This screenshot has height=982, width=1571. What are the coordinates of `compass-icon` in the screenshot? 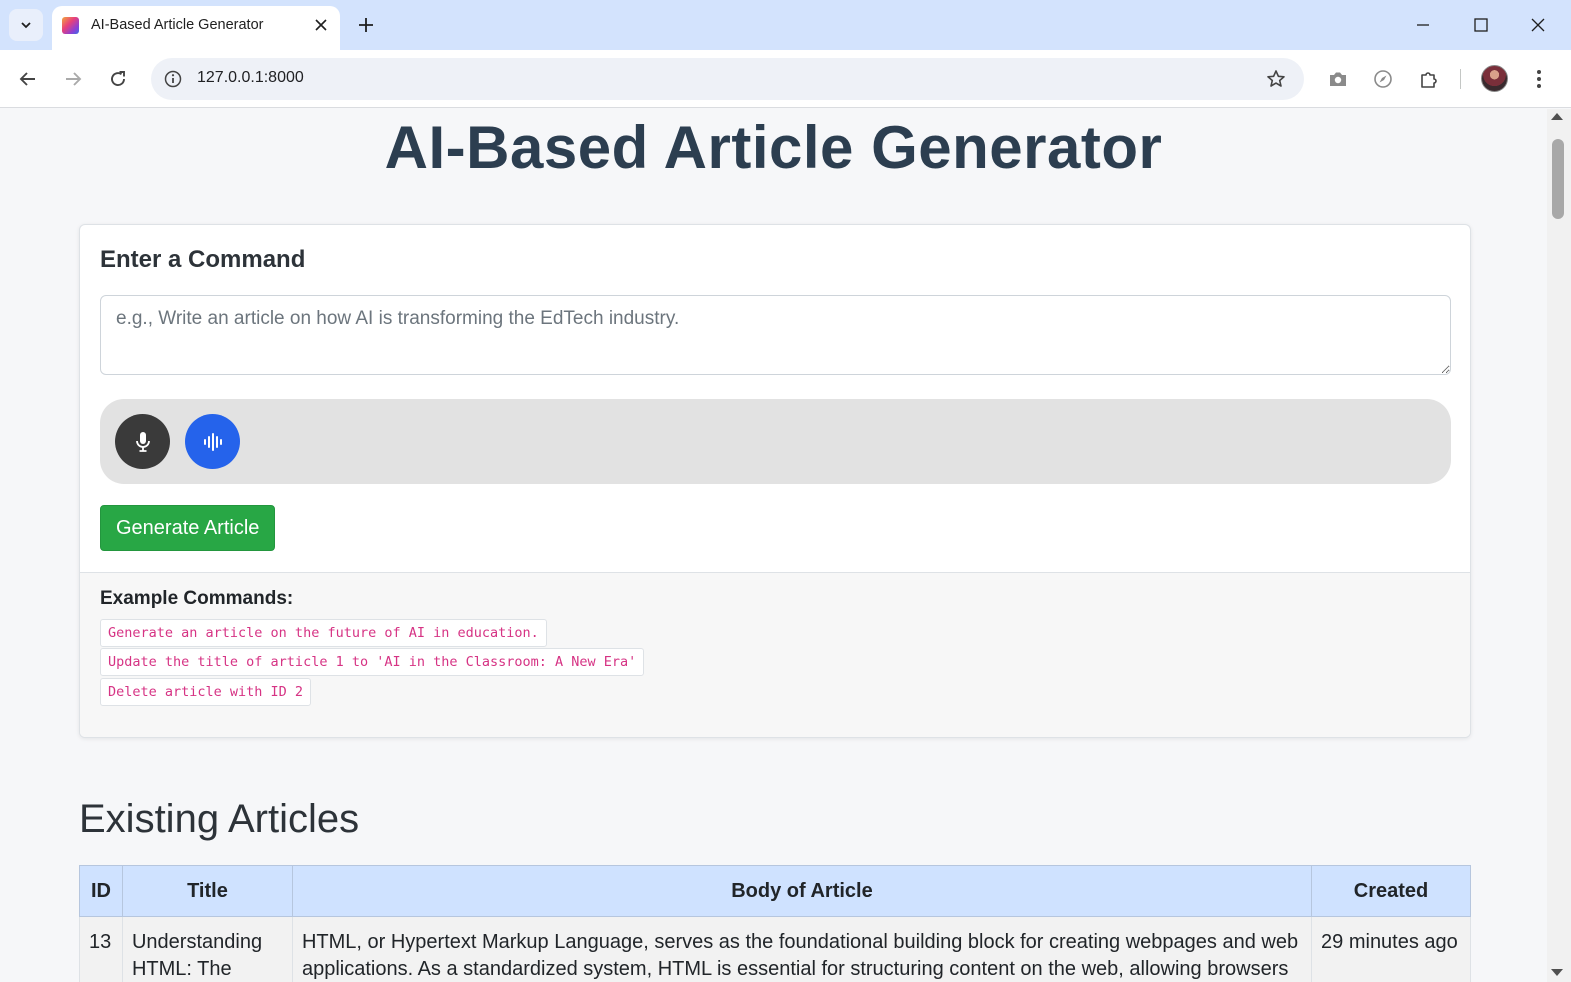 It's located at (1383, 79).